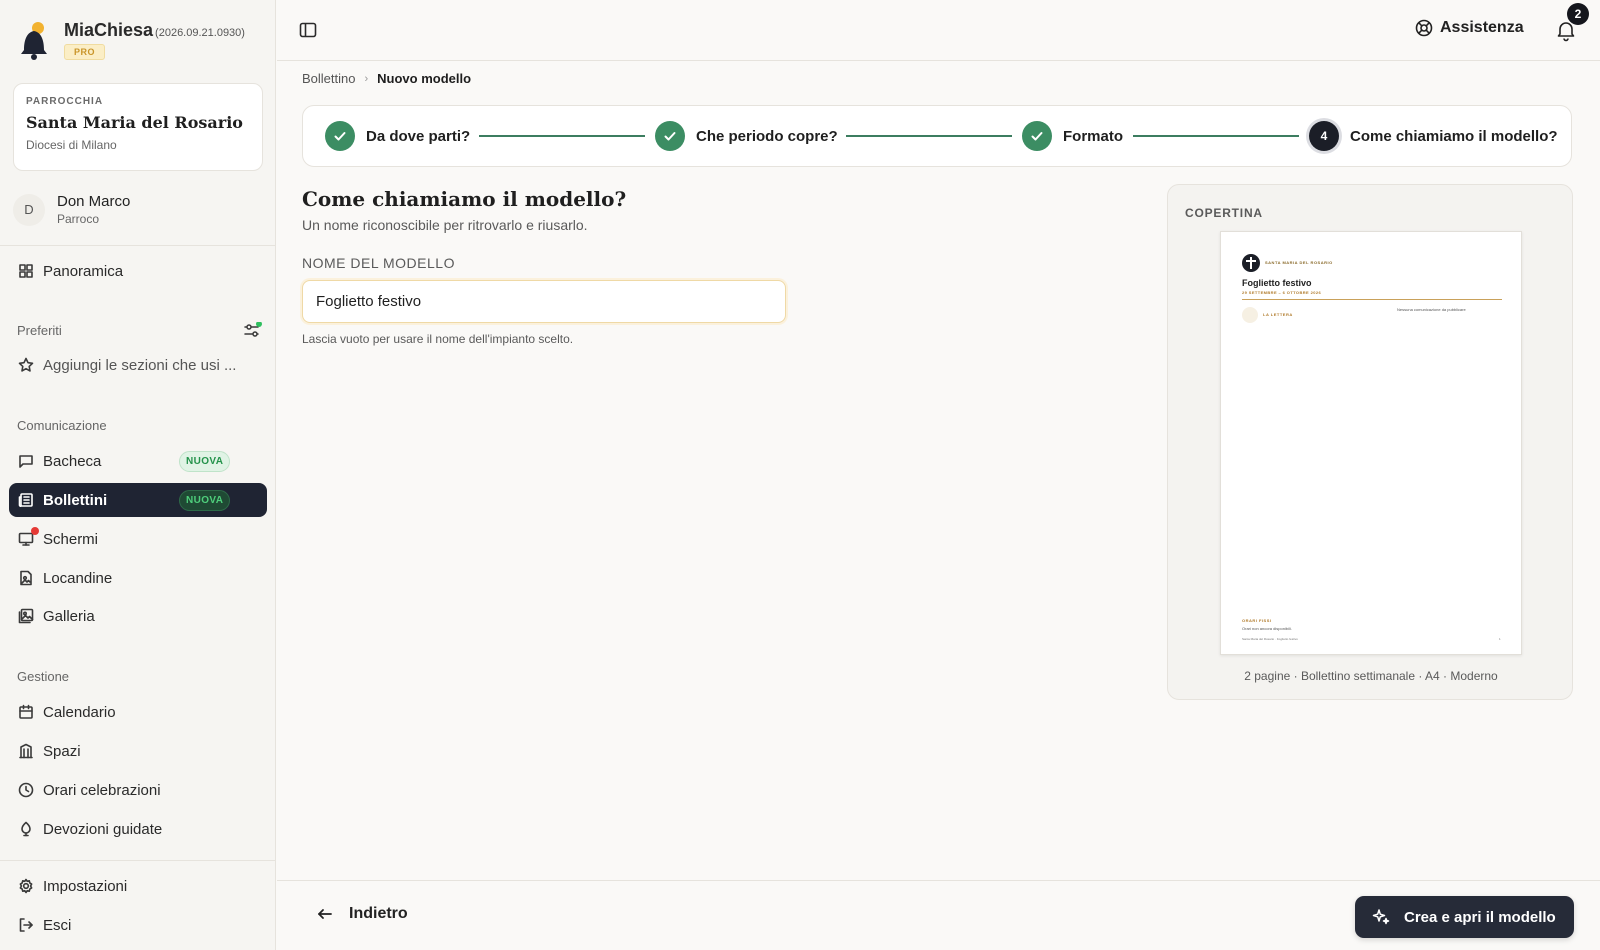 Image resolution: width=1600 pixels, height=950 pixels. I want to click on doc-dates: 29 SETTEMBRE – 6 OTTOBRE 2026, so click(1282, 292).